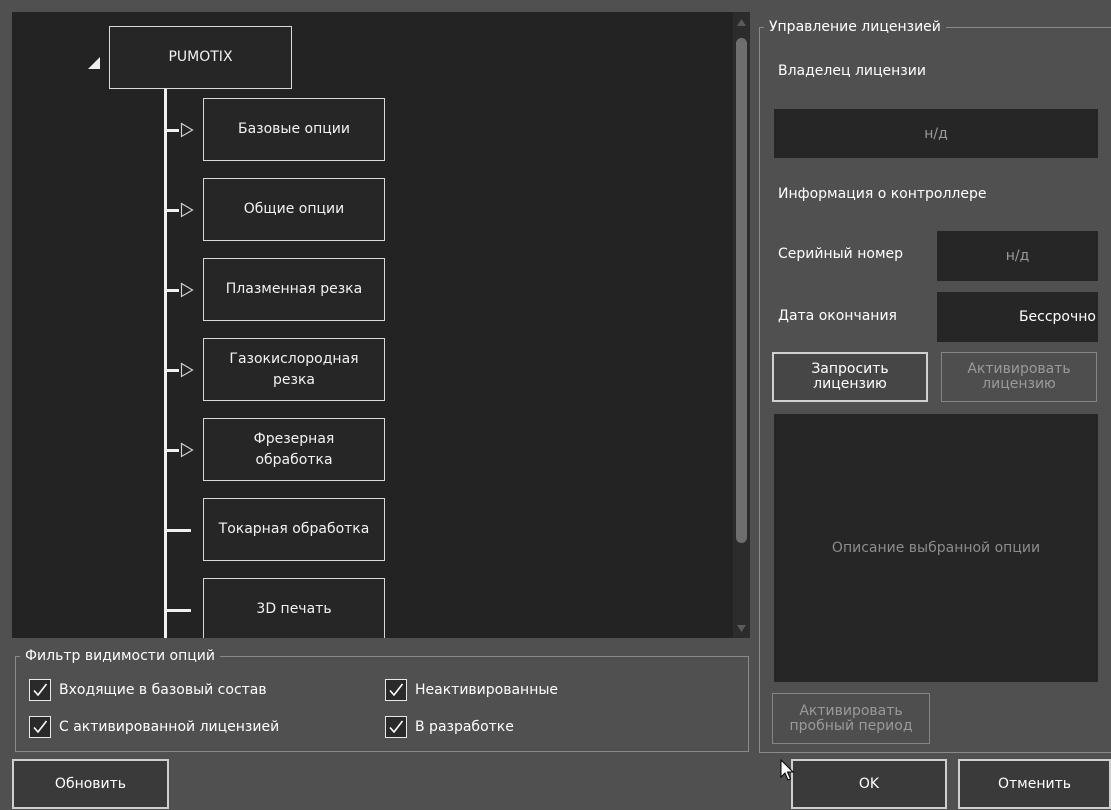 This screenshot has width=1111, height=810. What do you see at coordinates (741, 22) in the screenshot?
I see `scroll-up-arrow-icon` at bounding box center [741, 22].